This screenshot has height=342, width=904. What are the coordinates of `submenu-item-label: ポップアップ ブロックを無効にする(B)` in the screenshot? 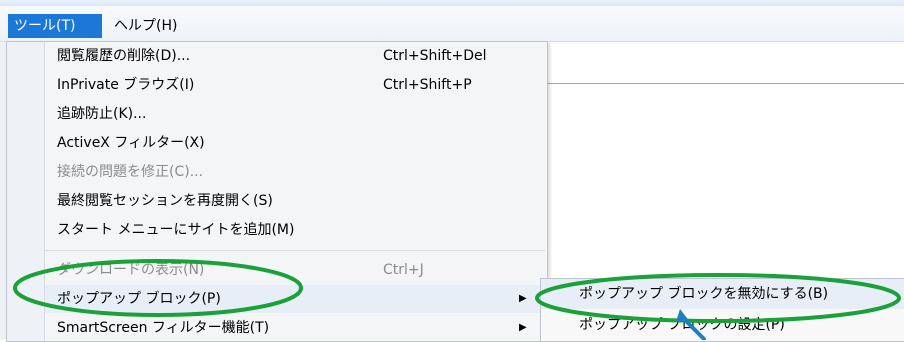 It's located at (704, 294).